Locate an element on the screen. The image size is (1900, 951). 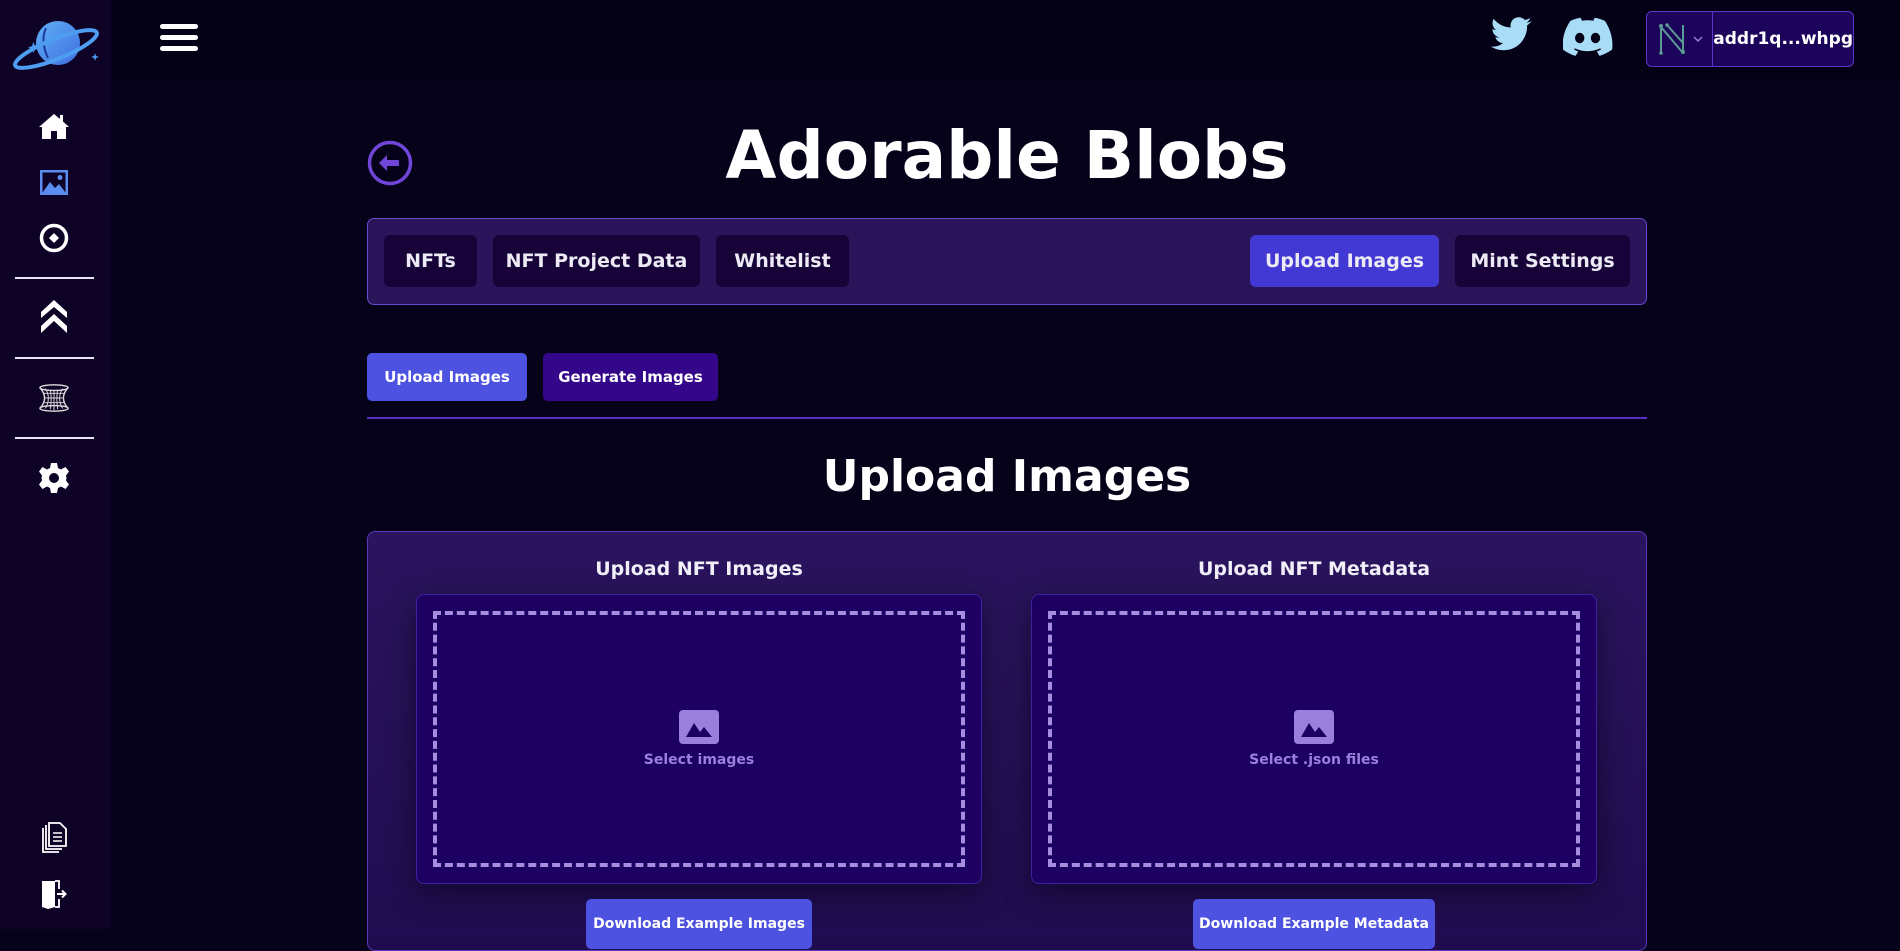
sidebar-item-home is located at coordinates (54, 126).